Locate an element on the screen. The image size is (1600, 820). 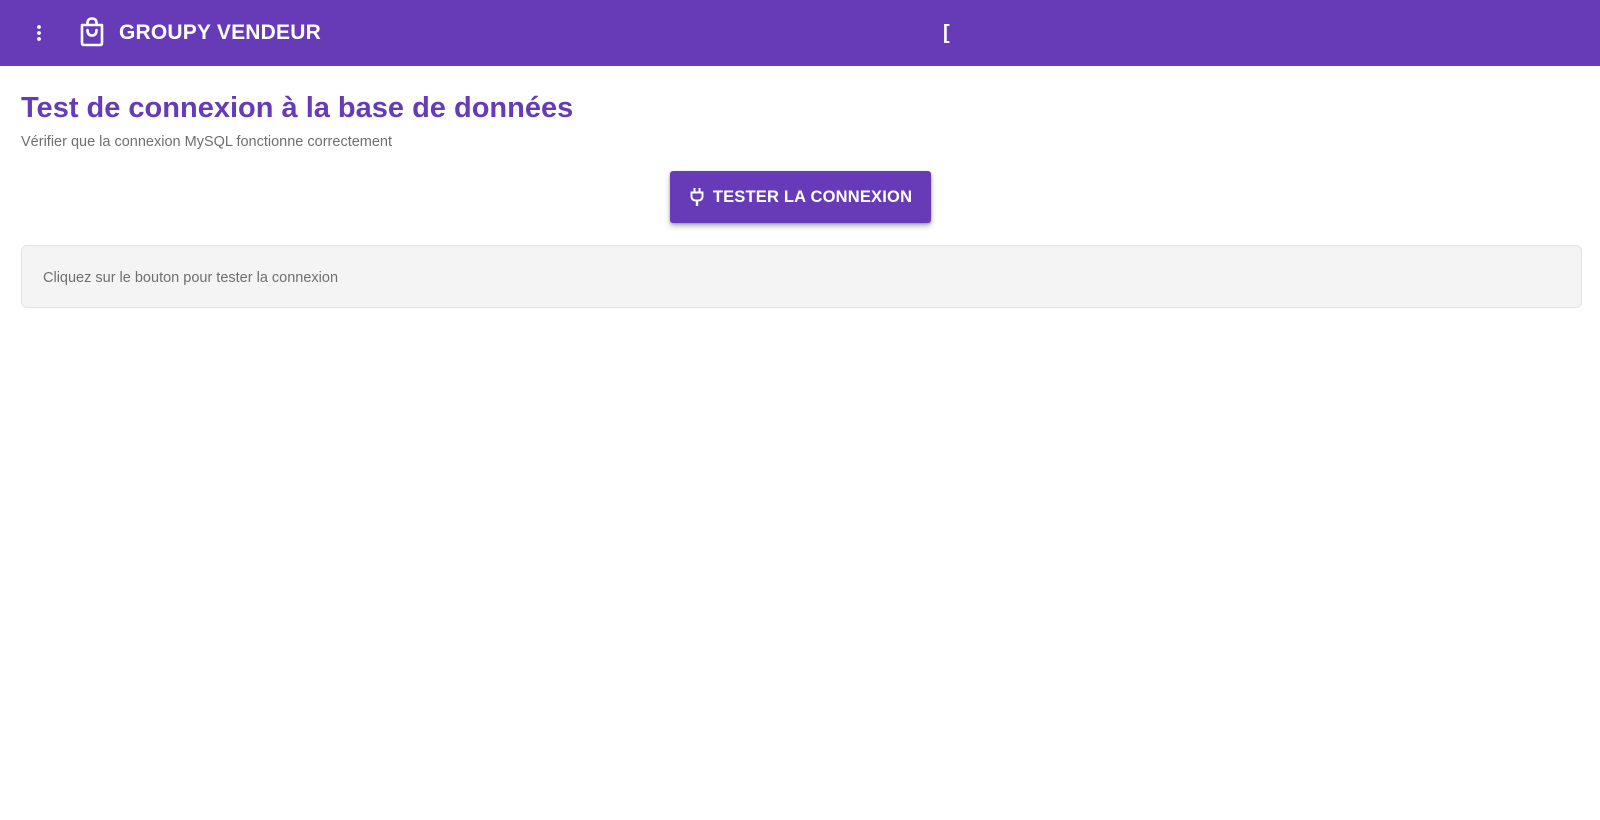
more-vert-icon is located at coordinates (39, 33).